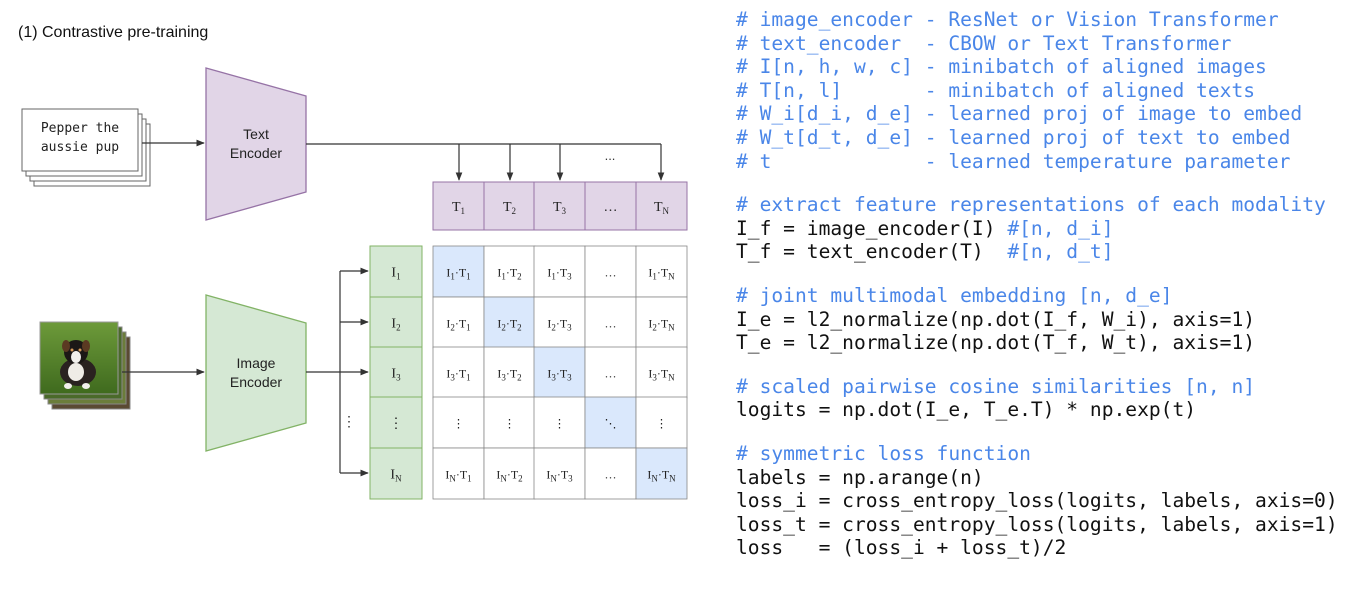  What do you see at coordinates (256, 373) in the screenshot?
I see `image-encoder: Image Encoder` at bounding box center [256, 373].